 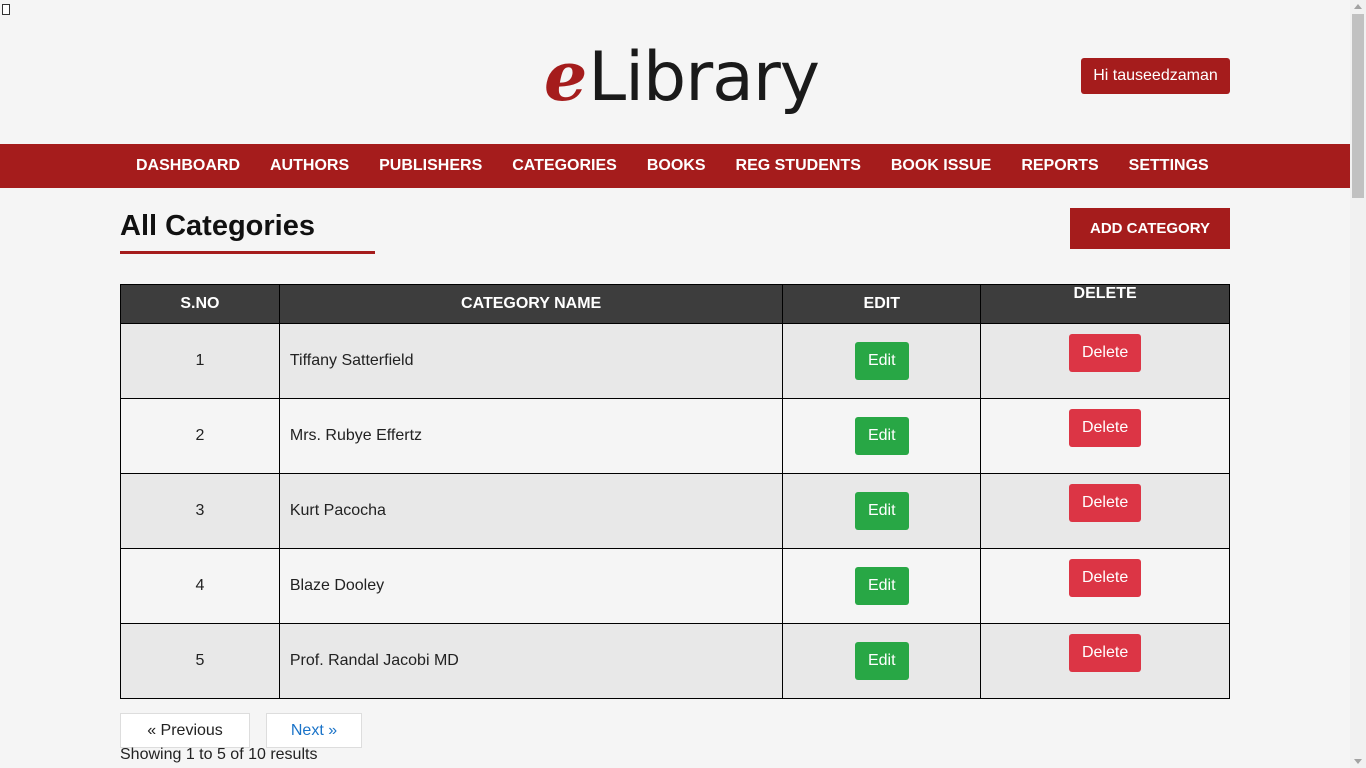 What do you see at coordinates (1358, 384) in the screenshot?
I see `vertical-scrollbar` at bounding box center [1358, 384].